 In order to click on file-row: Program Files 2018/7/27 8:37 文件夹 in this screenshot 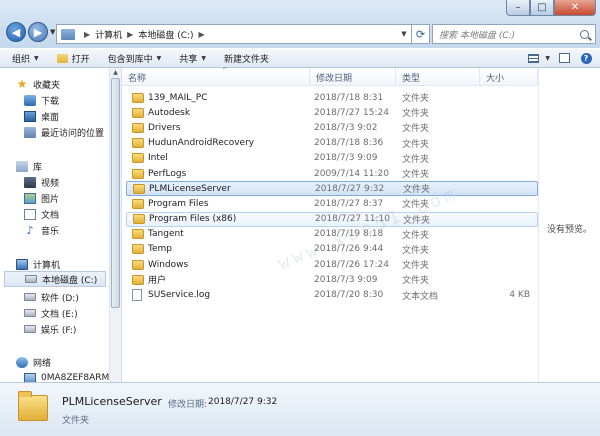, I will do `click(332, 203)`.